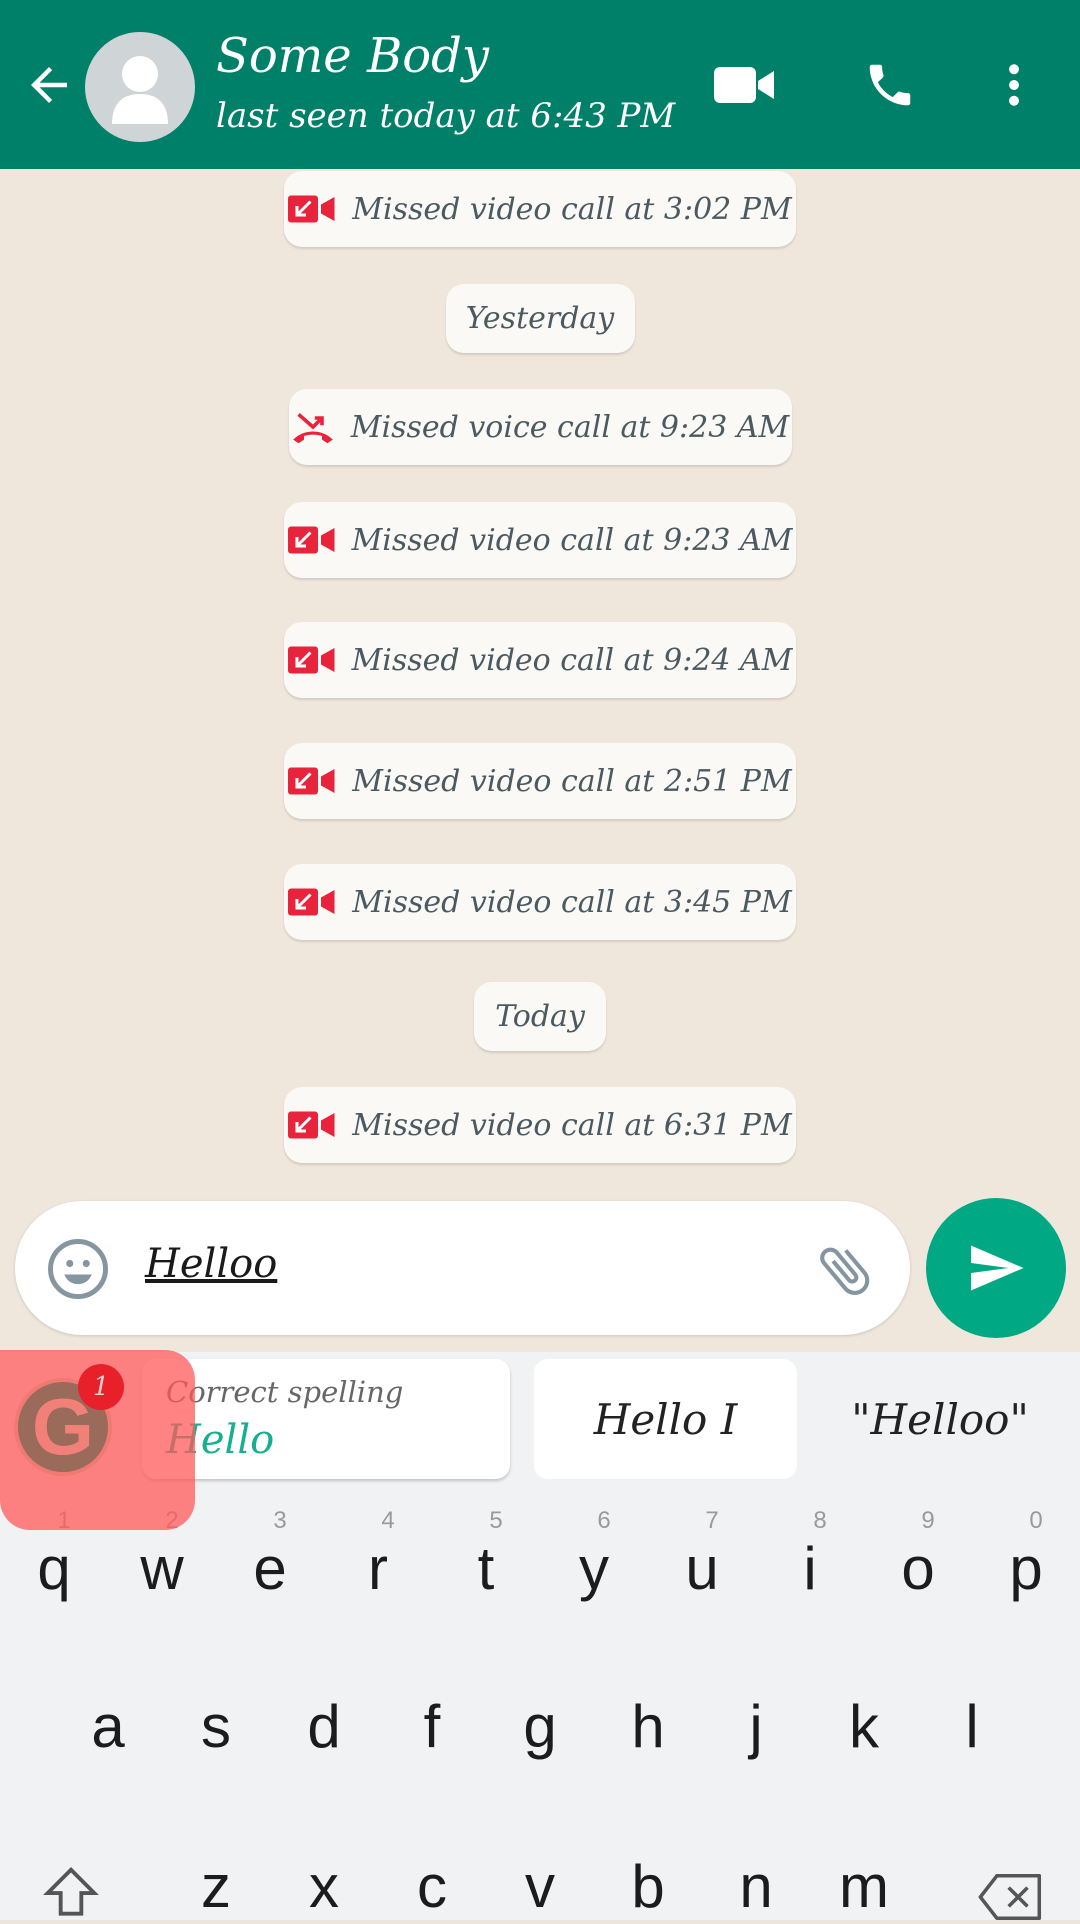 The image size is (1080, 1924). Describe the element at coordinates (604, 1520) in the screenshot. I see `number-hint: 6` at that location.